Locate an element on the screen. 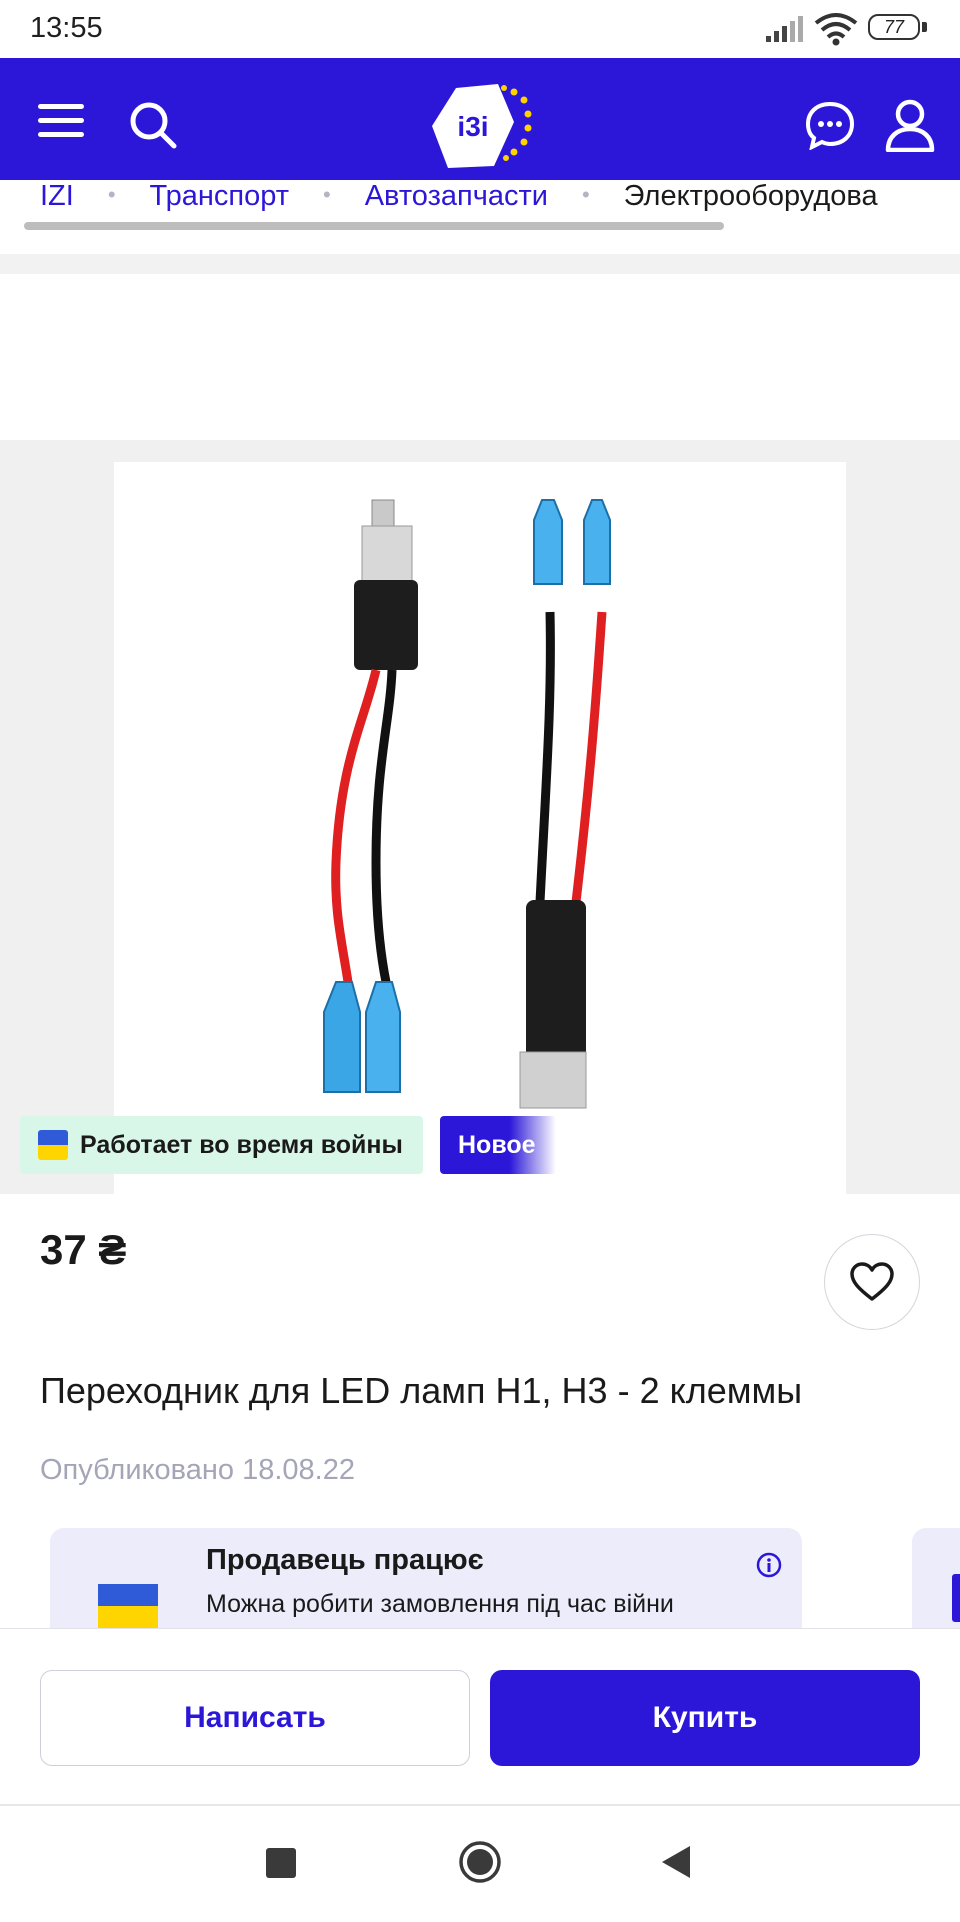 The height and width of the screenshot is (1922, 960). chat-icon is located at coordinates (830, 125).